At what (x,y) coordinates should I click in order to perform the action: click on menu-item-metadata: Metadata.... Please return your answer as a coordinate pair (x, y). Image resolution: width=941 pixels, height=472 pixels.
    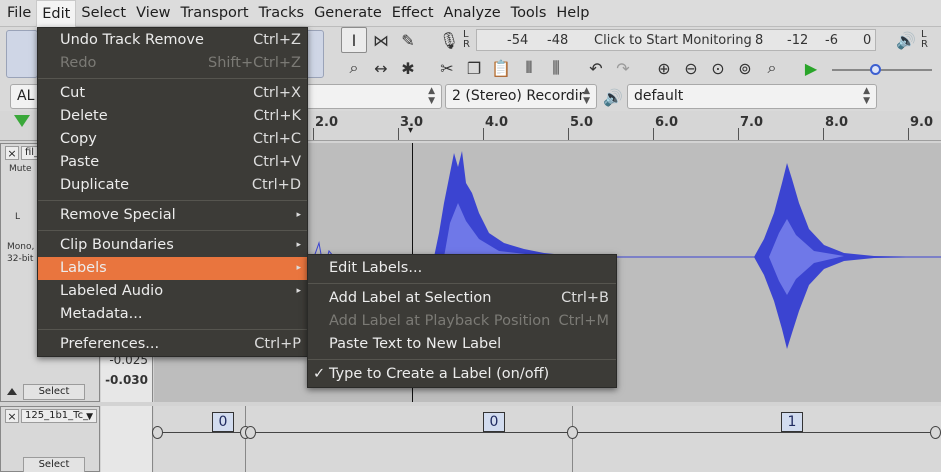
    Looking at the image, I should click on (172, 314).